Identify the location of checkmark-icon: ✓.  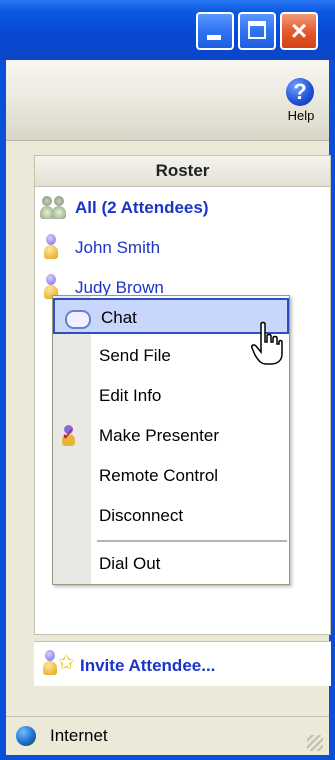
(69, 434).